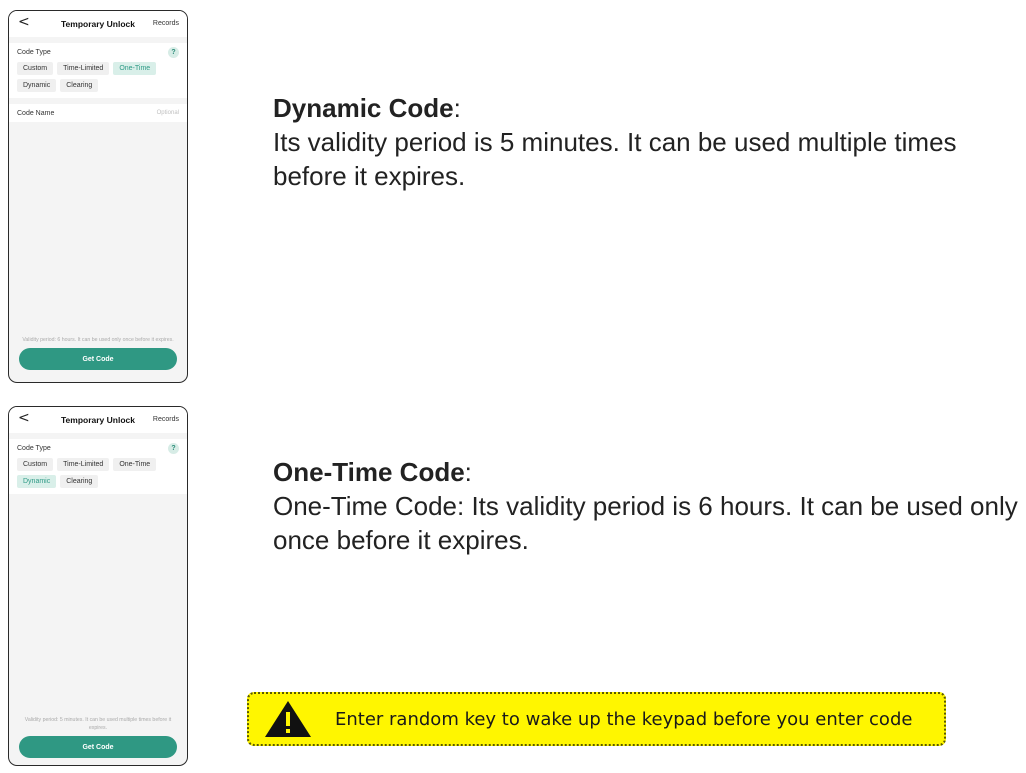 This screenshot has height=773, width=1026. I want to click on one-time-code-colon: :, so click(468, 472).